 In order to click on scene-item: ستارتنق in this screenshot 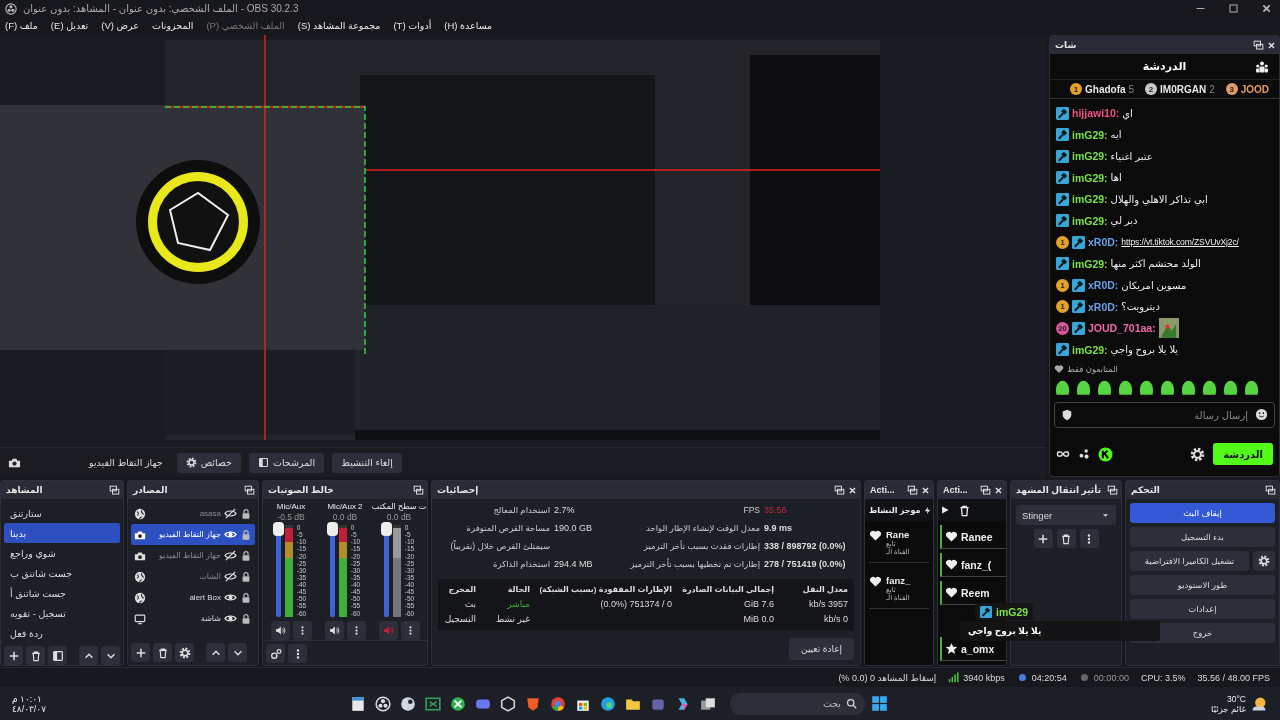, I will do `click(62, 513)`.